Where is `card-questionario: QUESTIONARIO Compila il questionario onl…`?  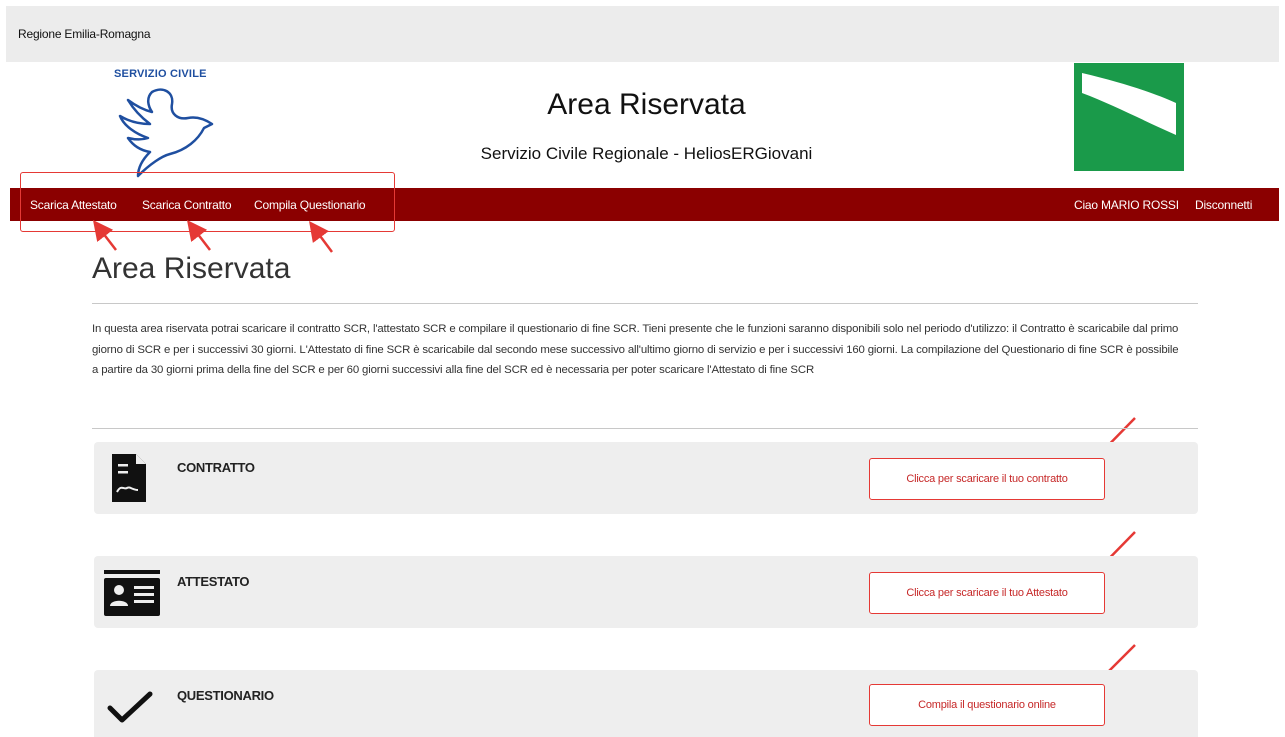
card-questionario: QUESTIONARIO Compila il questionario onl… is located at coordinates (646, 703).